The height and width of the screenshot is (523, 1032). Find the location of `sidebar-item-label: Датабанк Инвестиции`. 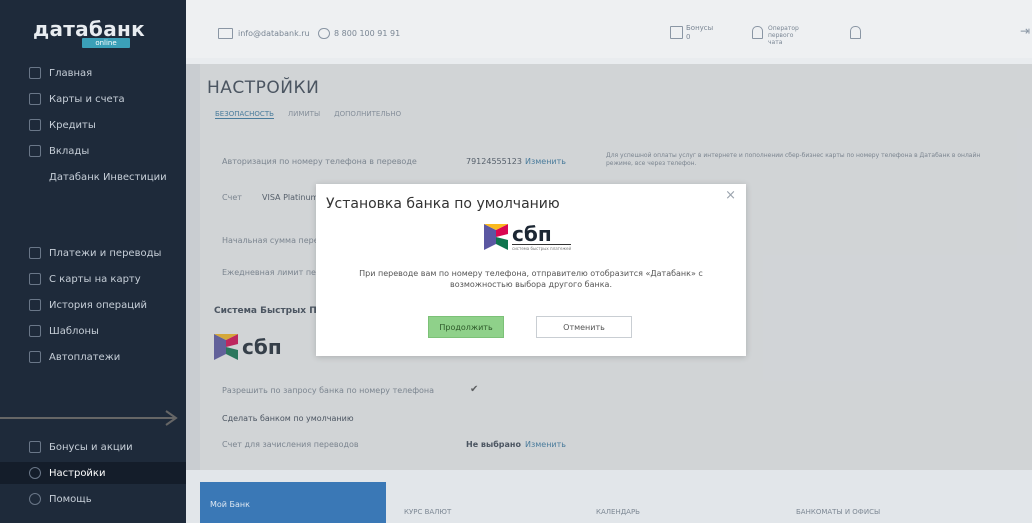

sidebar-item-label: Датабанк Инвестиции is located at coordinates (108, 177).